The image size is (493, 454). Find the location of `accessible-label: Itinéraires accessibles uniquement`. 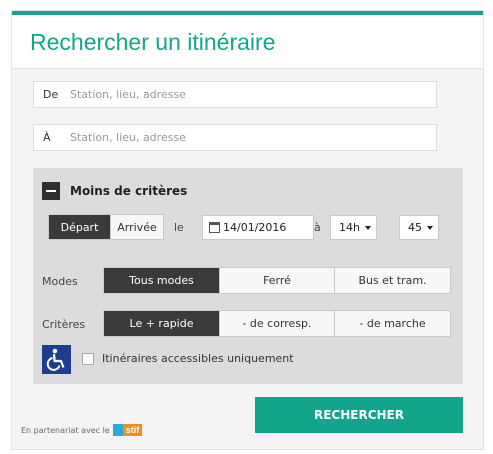

accessible-label: Itinéraires accessibles uniquement is located at coordinates (198, 358).